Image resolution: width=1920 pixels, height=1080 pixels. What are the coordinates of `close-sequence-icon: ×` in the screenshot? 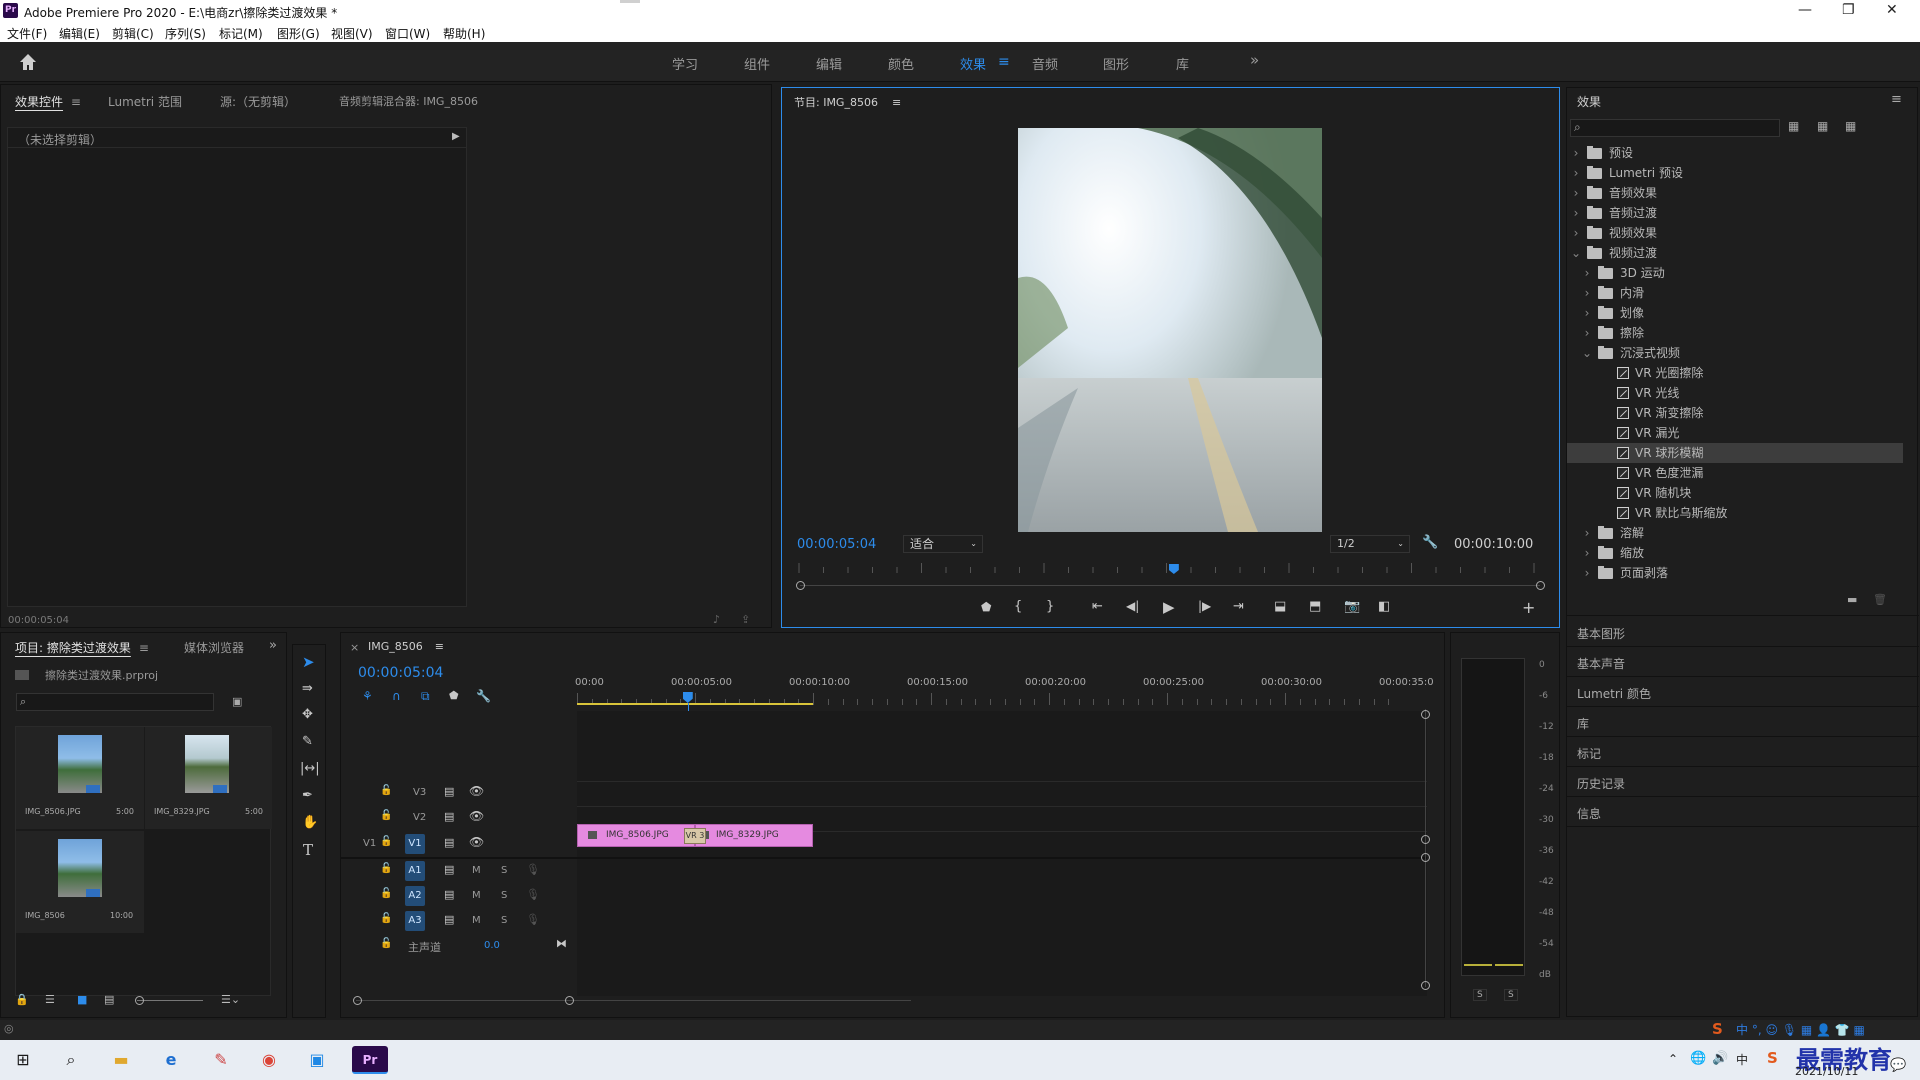 It's located at (354, 647).